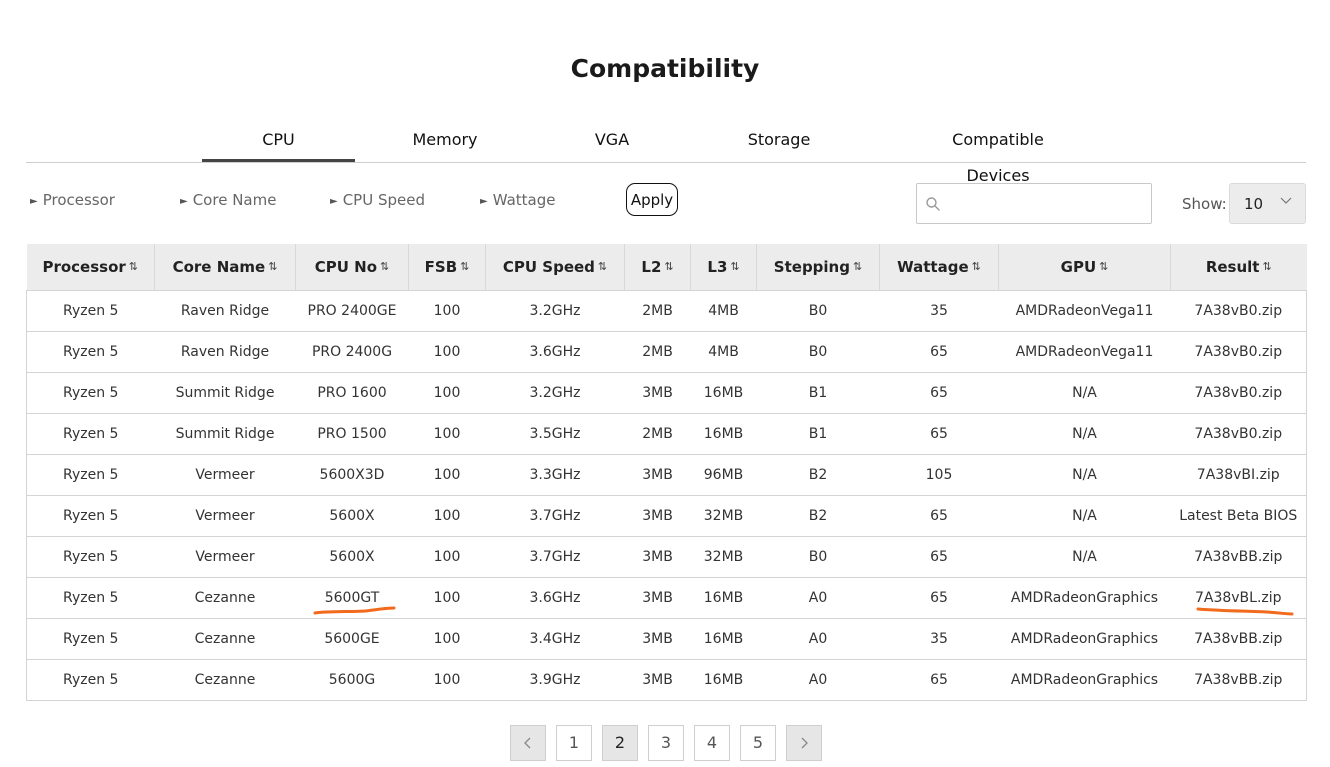  I want to click on column-header-gpu: GPU ⇅, so click(1084, 267).